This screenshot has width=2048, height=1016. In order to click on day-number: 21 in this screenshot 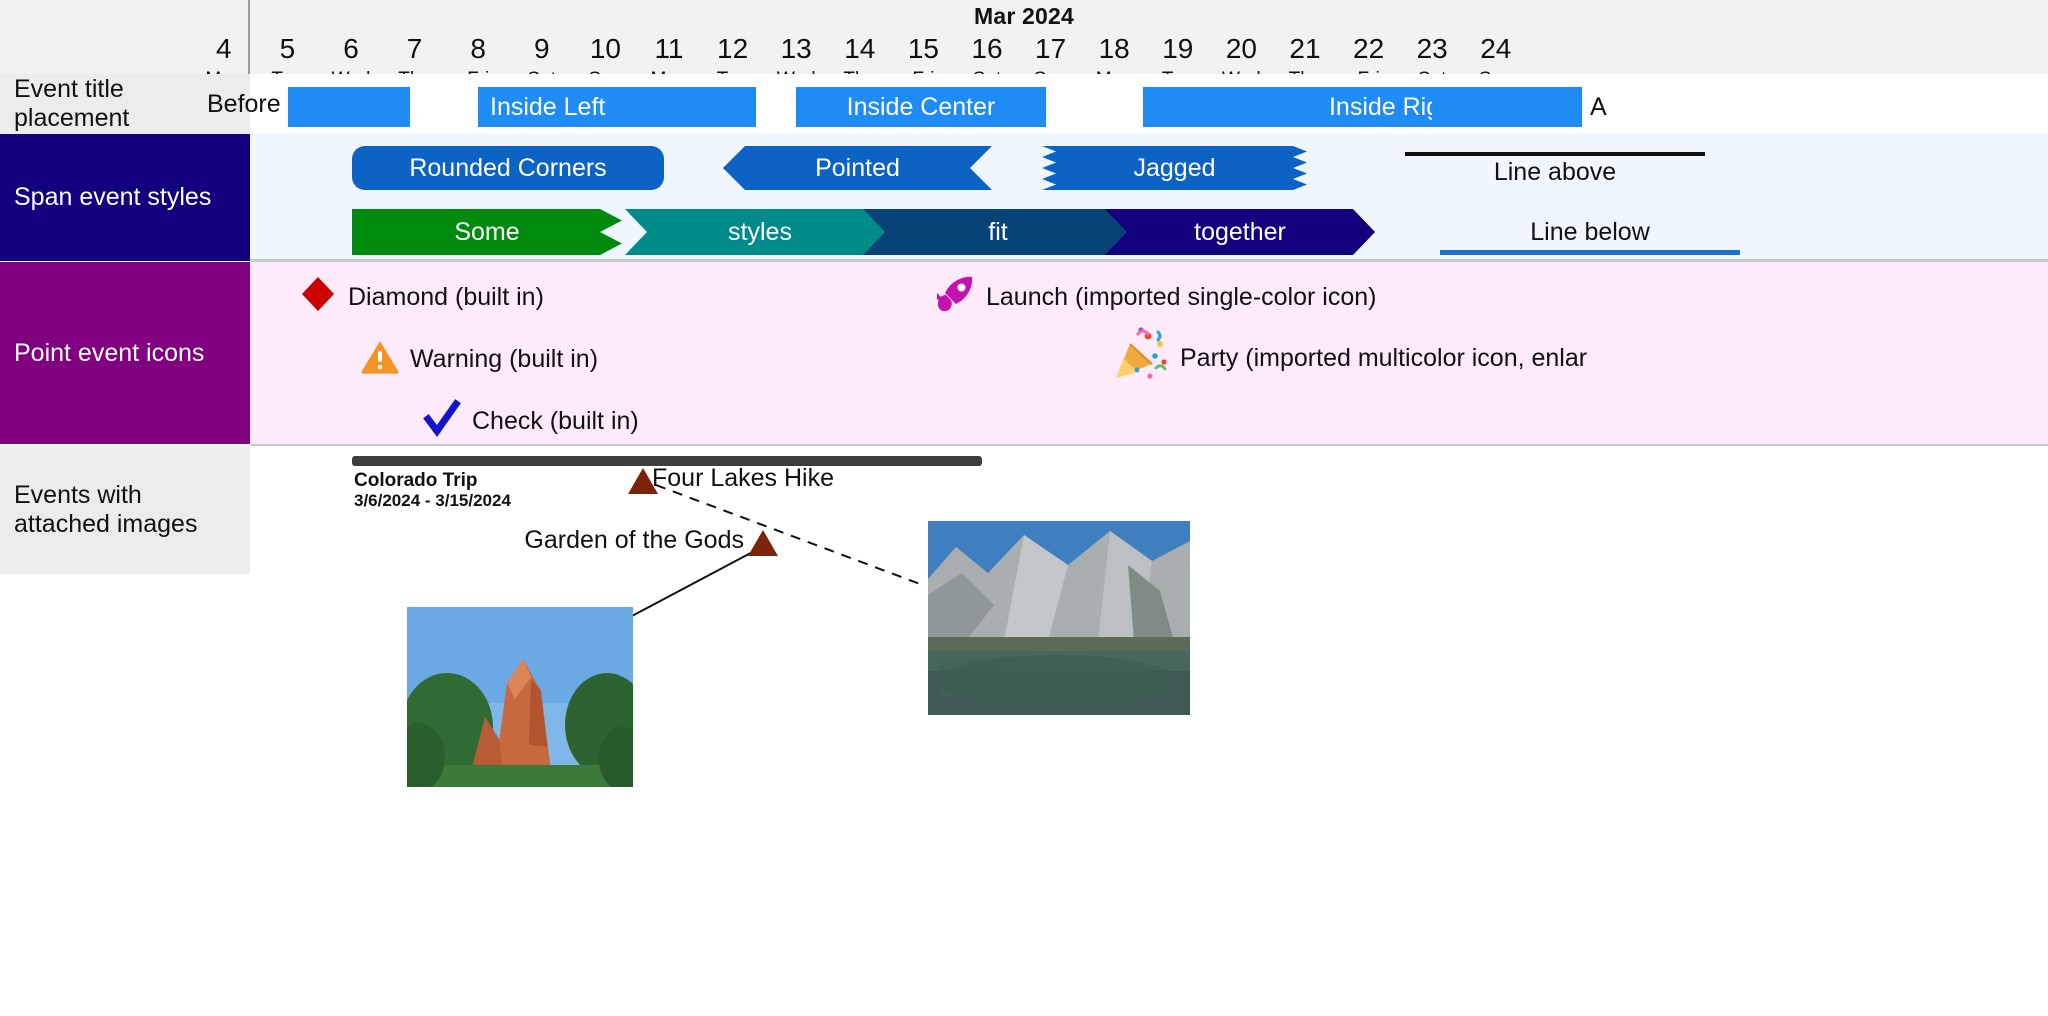, I will do `click(1305, 48)`.